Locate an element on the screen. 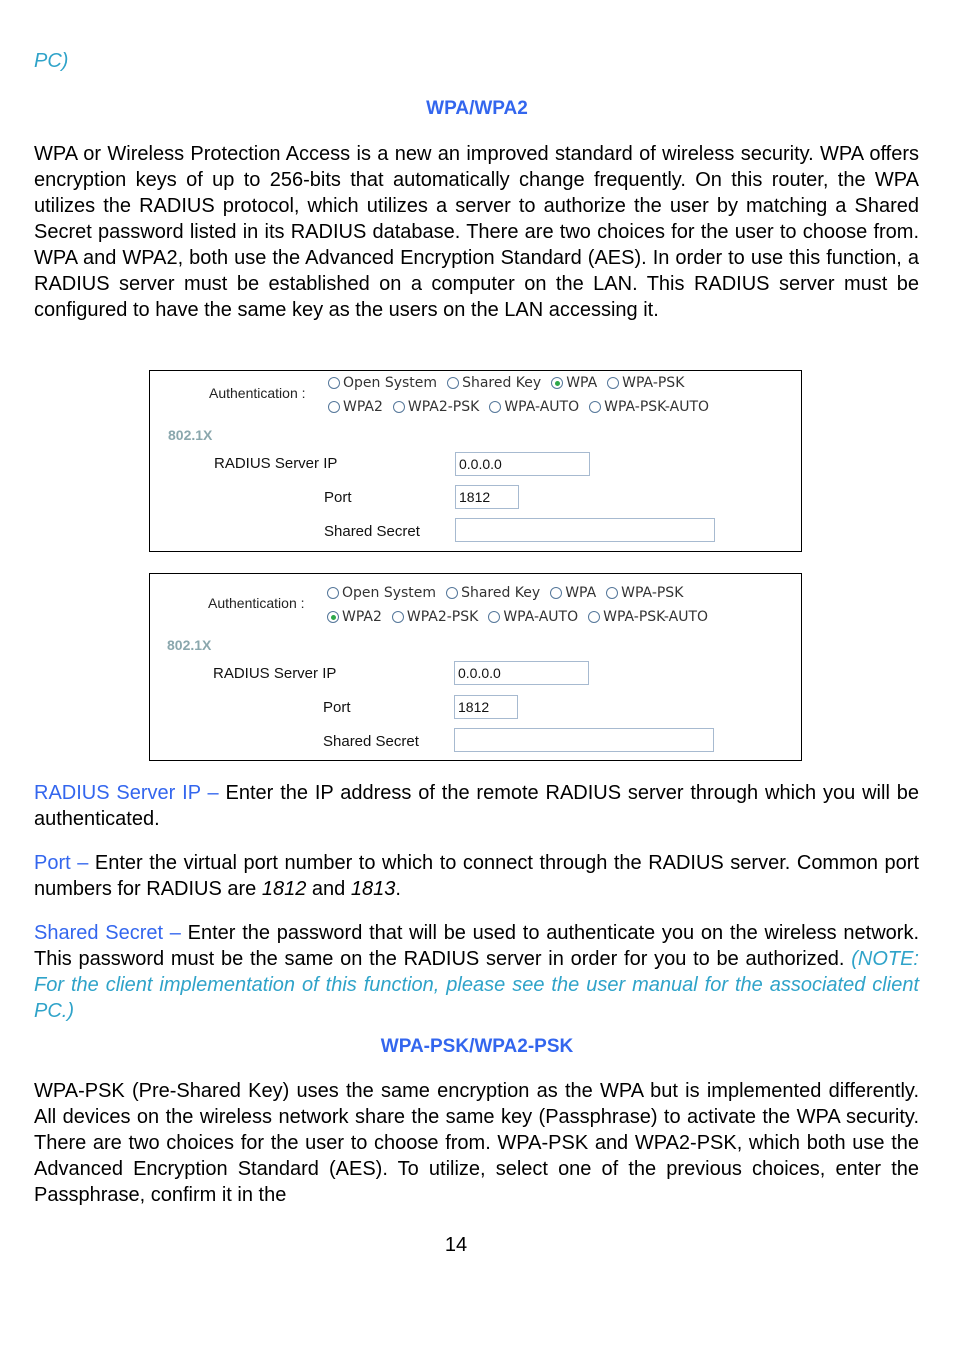  section-heading-wpa-psk: WPA-PSK/WPA2-PSK is located at coordinates (477, 1046).